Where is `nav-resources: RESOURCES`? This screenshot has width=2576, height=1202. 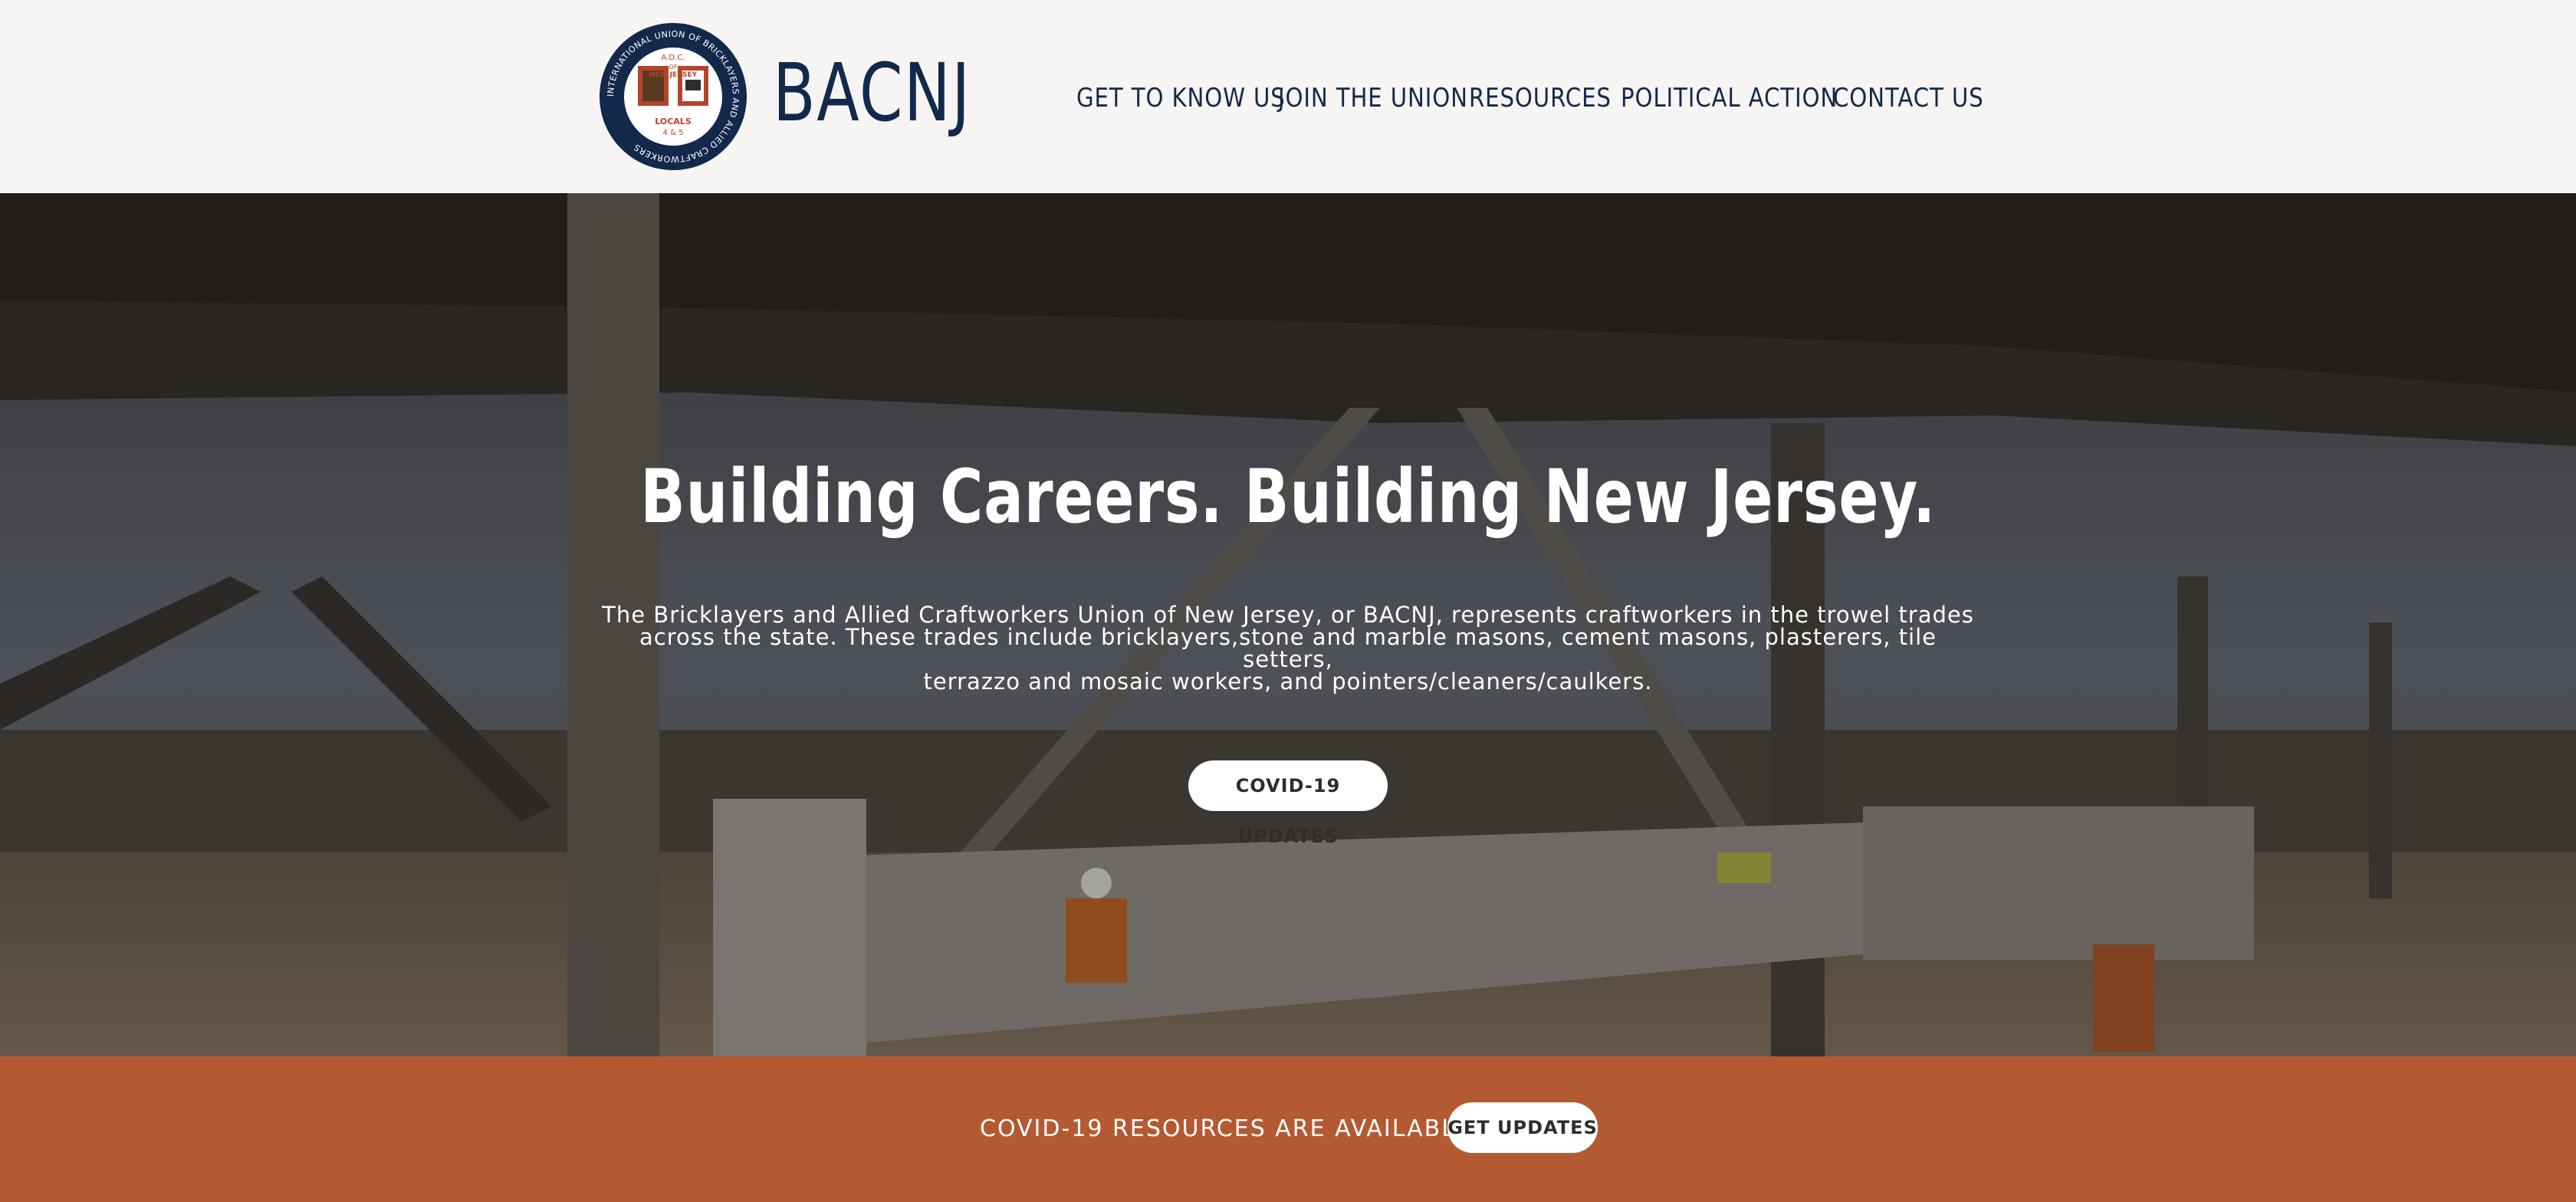
nav-resources: RESOURCES is located at coordinates (1540, 98).